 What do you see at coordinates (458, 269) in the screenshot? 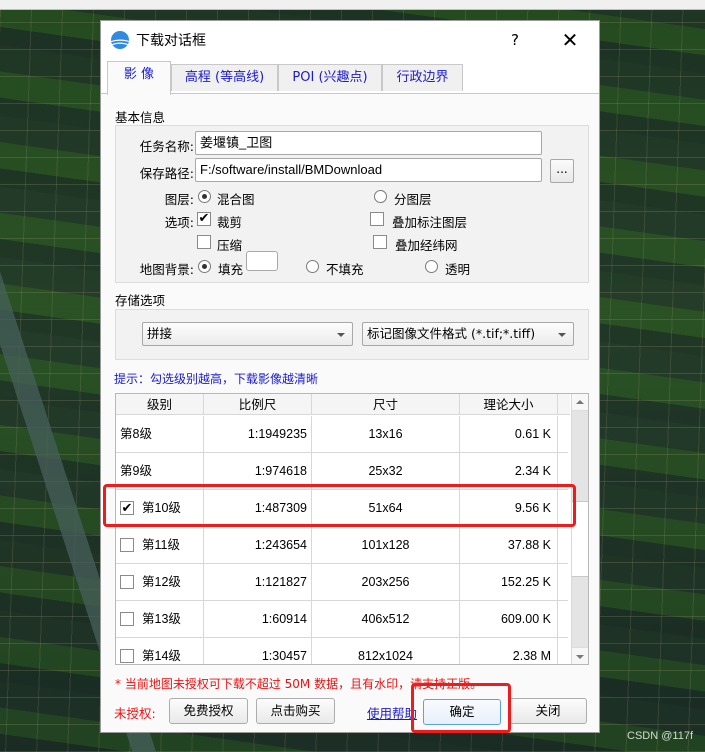
I see `transparent-label: 透明` at bounding box center [458, 269].